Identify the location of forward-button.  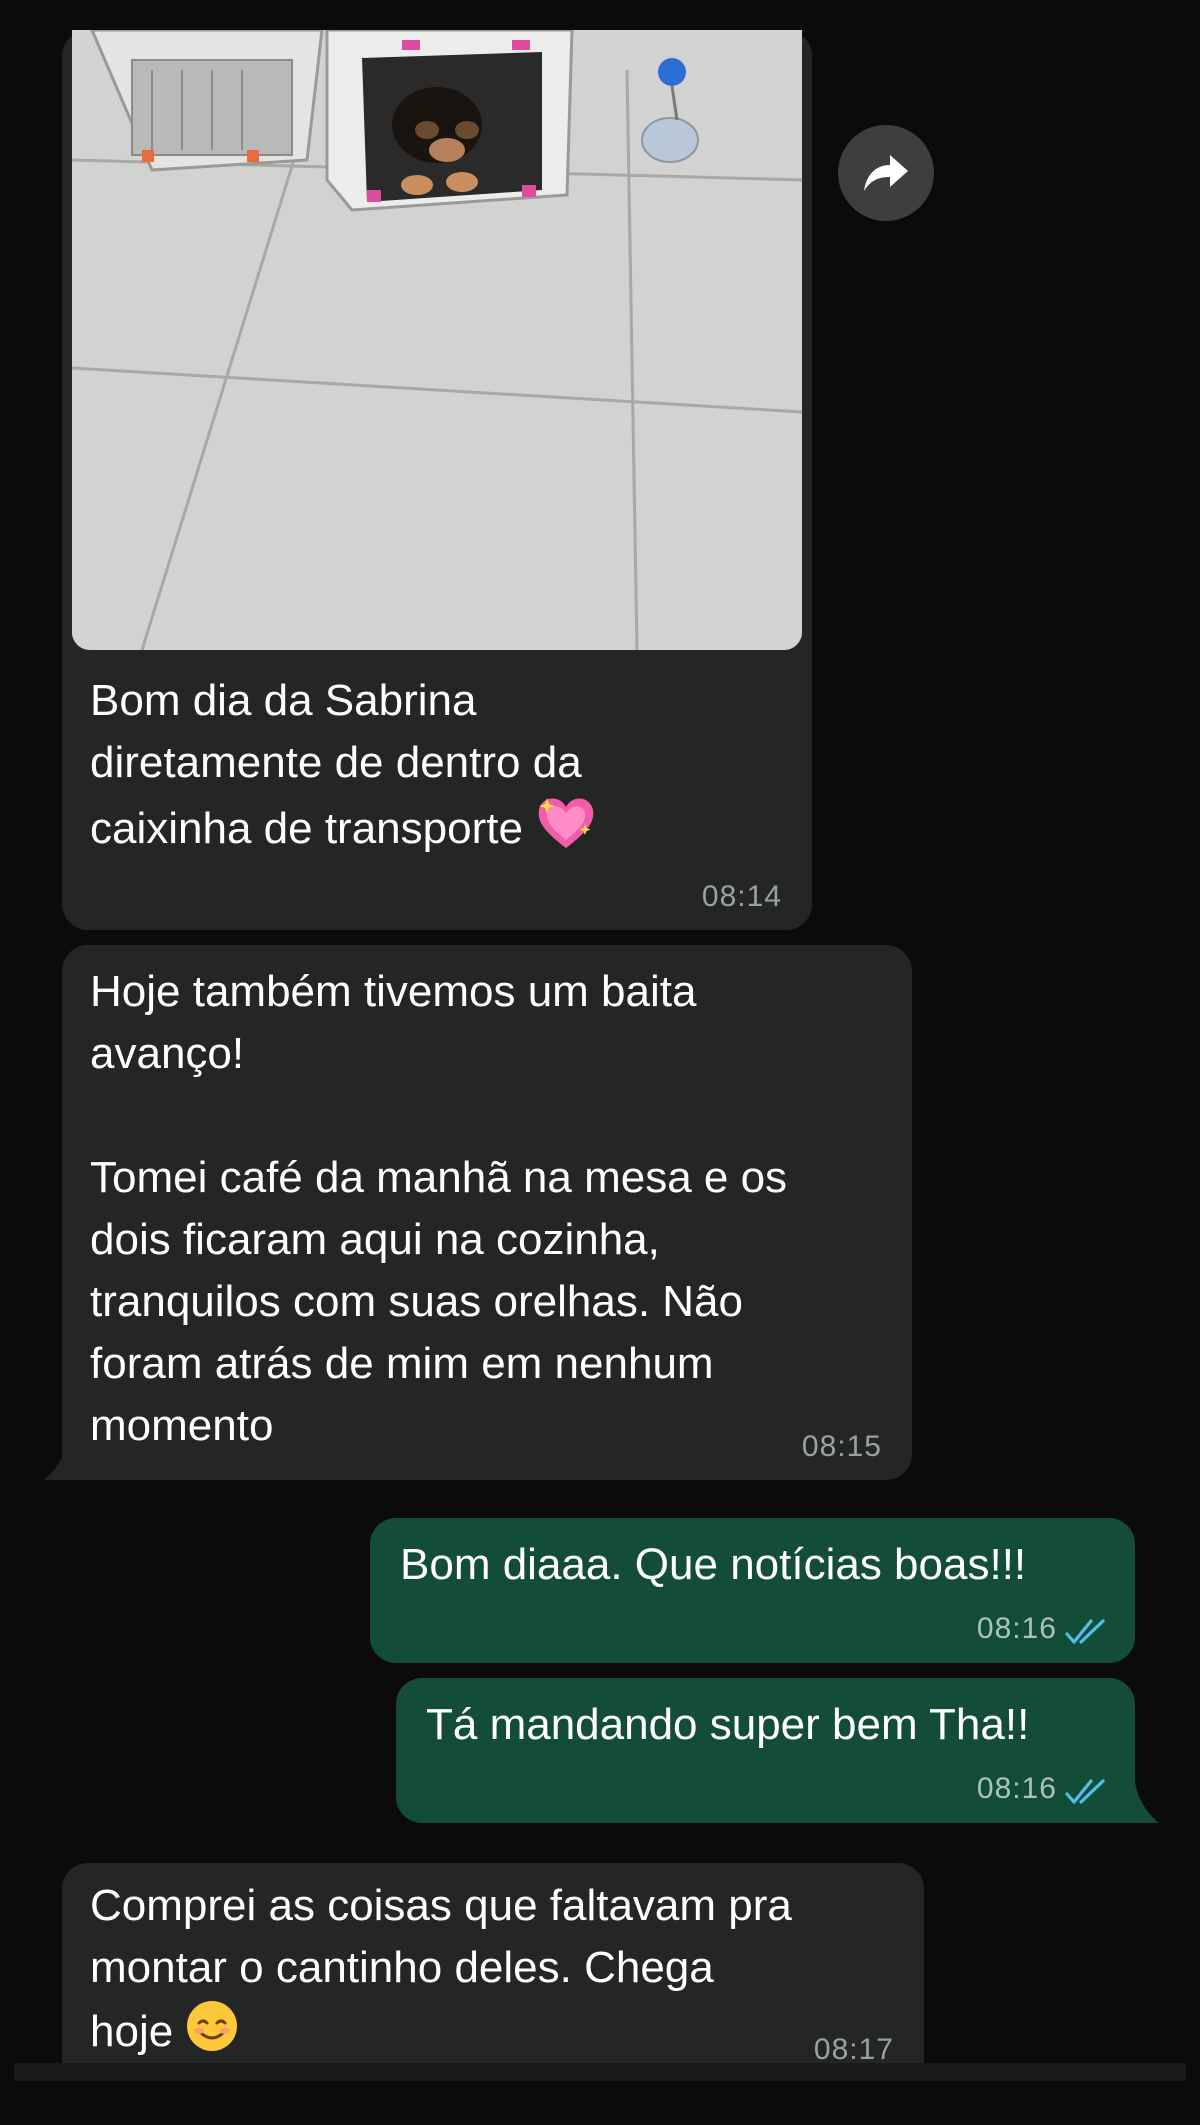
(886, 173).